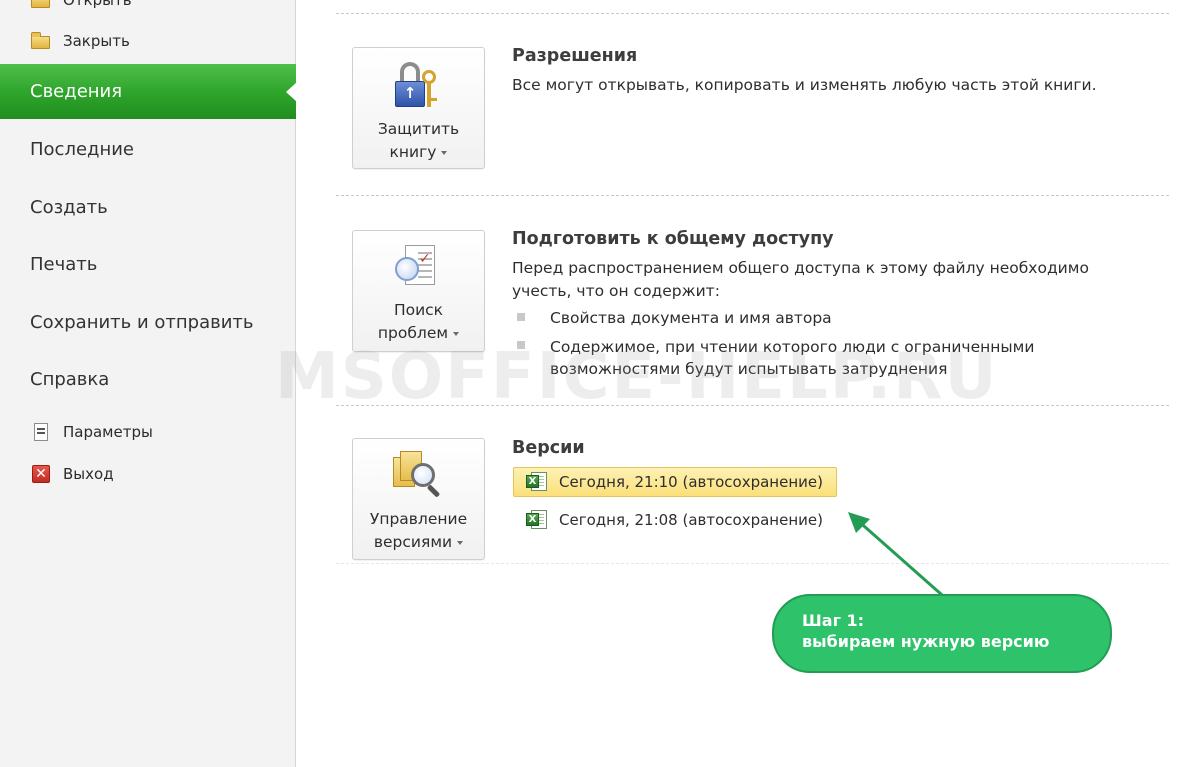 The width and height of the screenshot is (1200, 767). What do you see at coordinates (418, 86) in the screenshot?
I see `lock-key-icon` at bounding box center [418, 86].